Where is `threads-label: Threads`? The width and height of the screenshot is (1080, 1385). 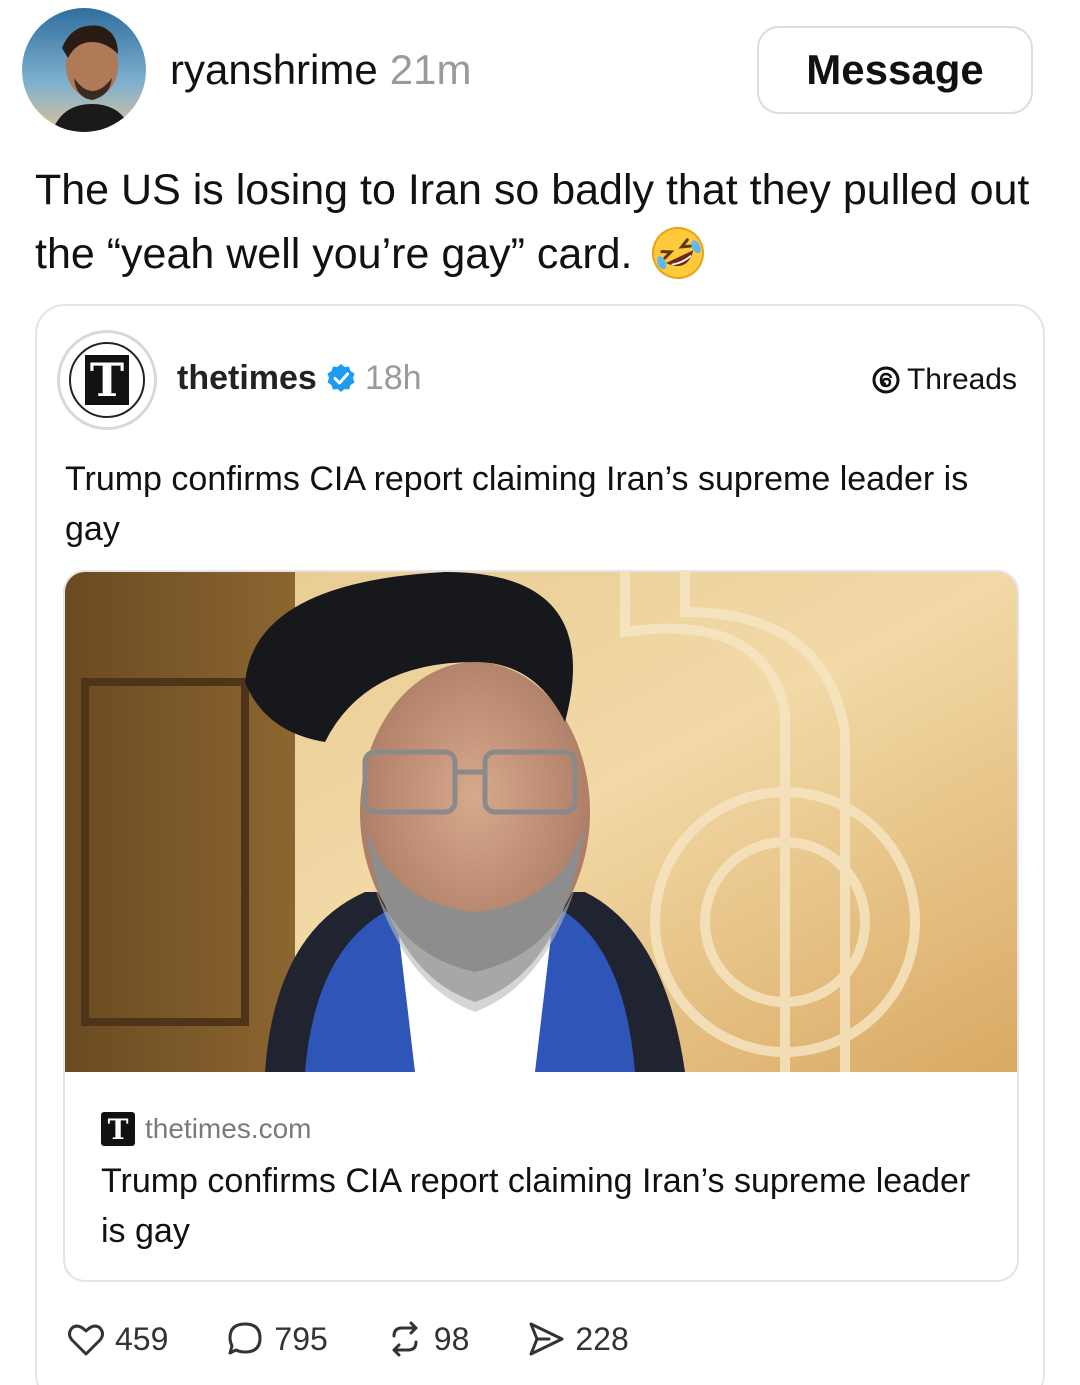 threads-label: Threads is located at coordinates (961, 379).